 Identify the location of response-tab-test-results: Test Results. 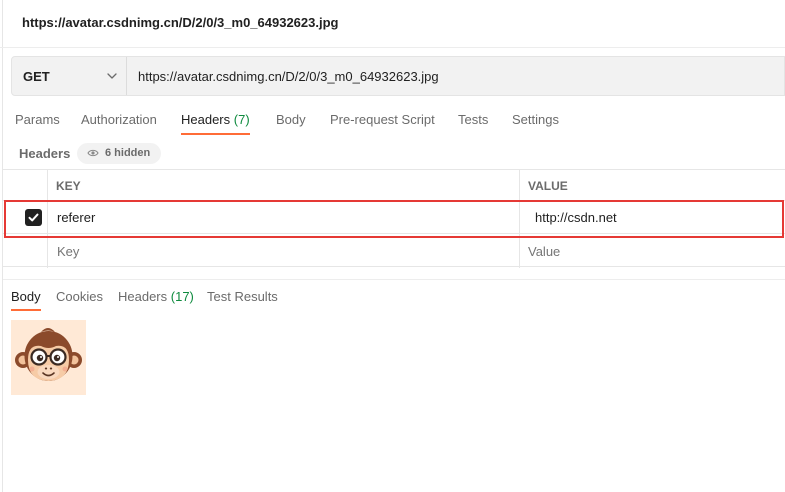
(242, 299).